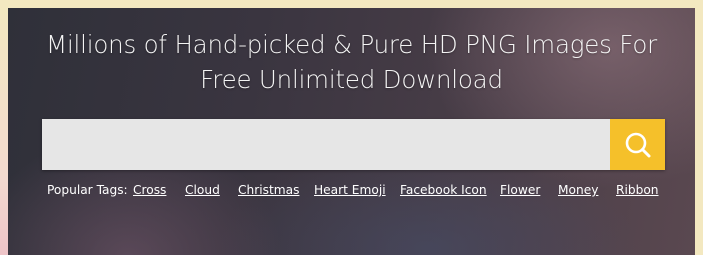 Image resolution: width=703 pixels, height=255 pixels. Describe the element at coordinates (520, 190) in the screenshot. I see `tag-link-flower: Flower` at that location.